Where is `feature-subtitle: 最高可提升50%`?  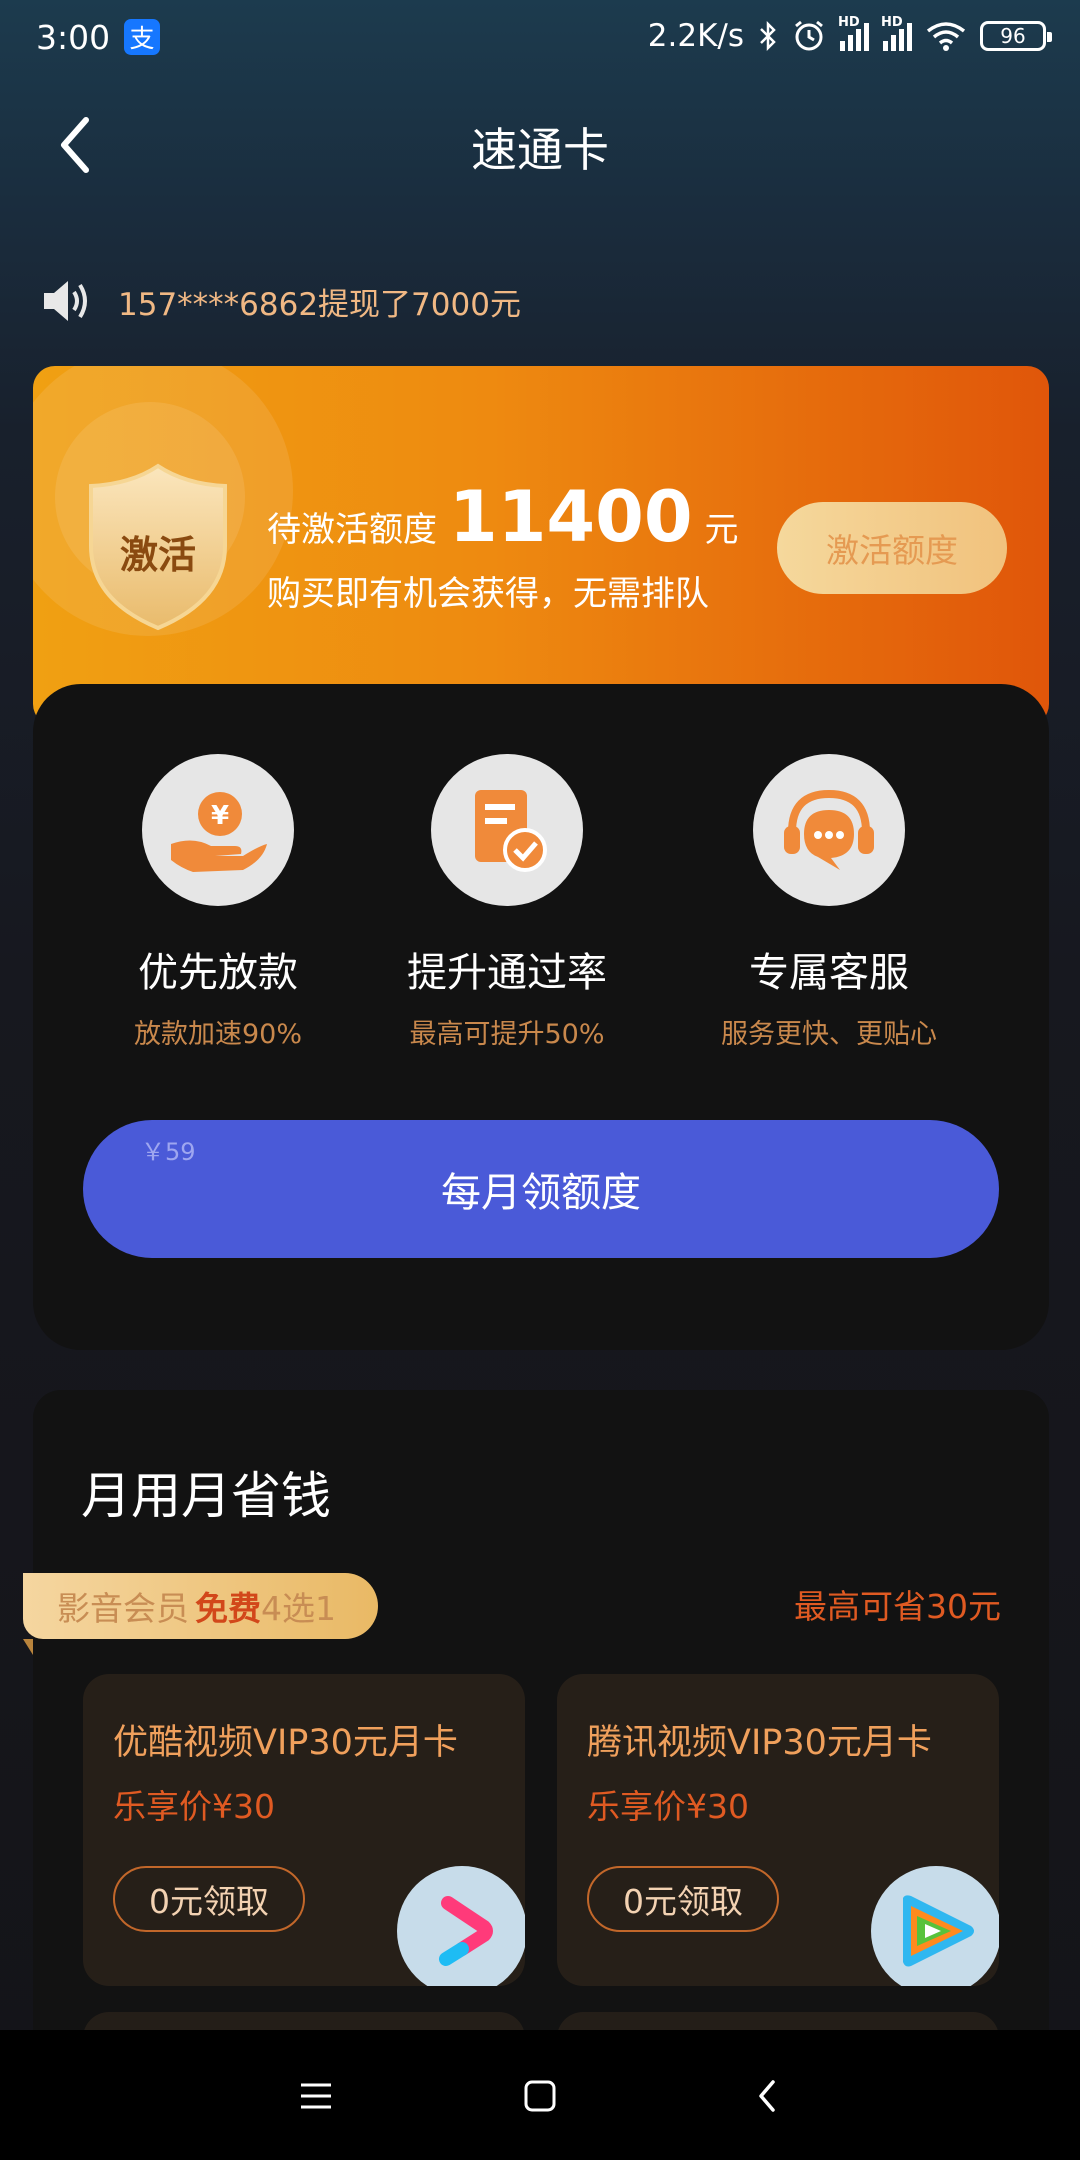 feature-subtitle: 最高可提升50% is located at coordinates (507, 1034).